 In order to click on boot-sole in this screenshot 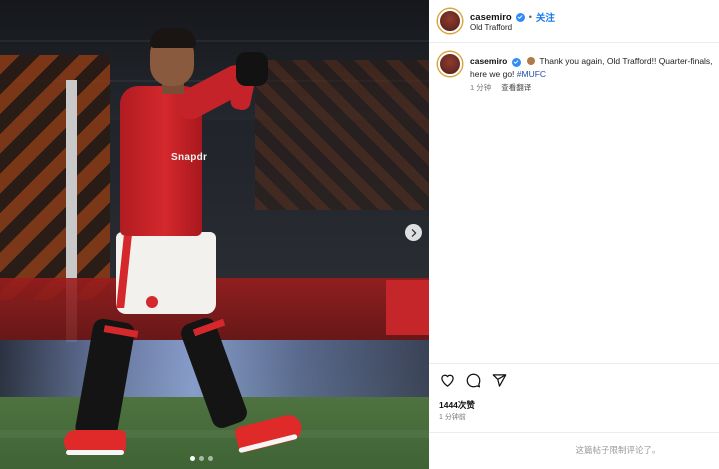, I will do `click(95, 452)`.